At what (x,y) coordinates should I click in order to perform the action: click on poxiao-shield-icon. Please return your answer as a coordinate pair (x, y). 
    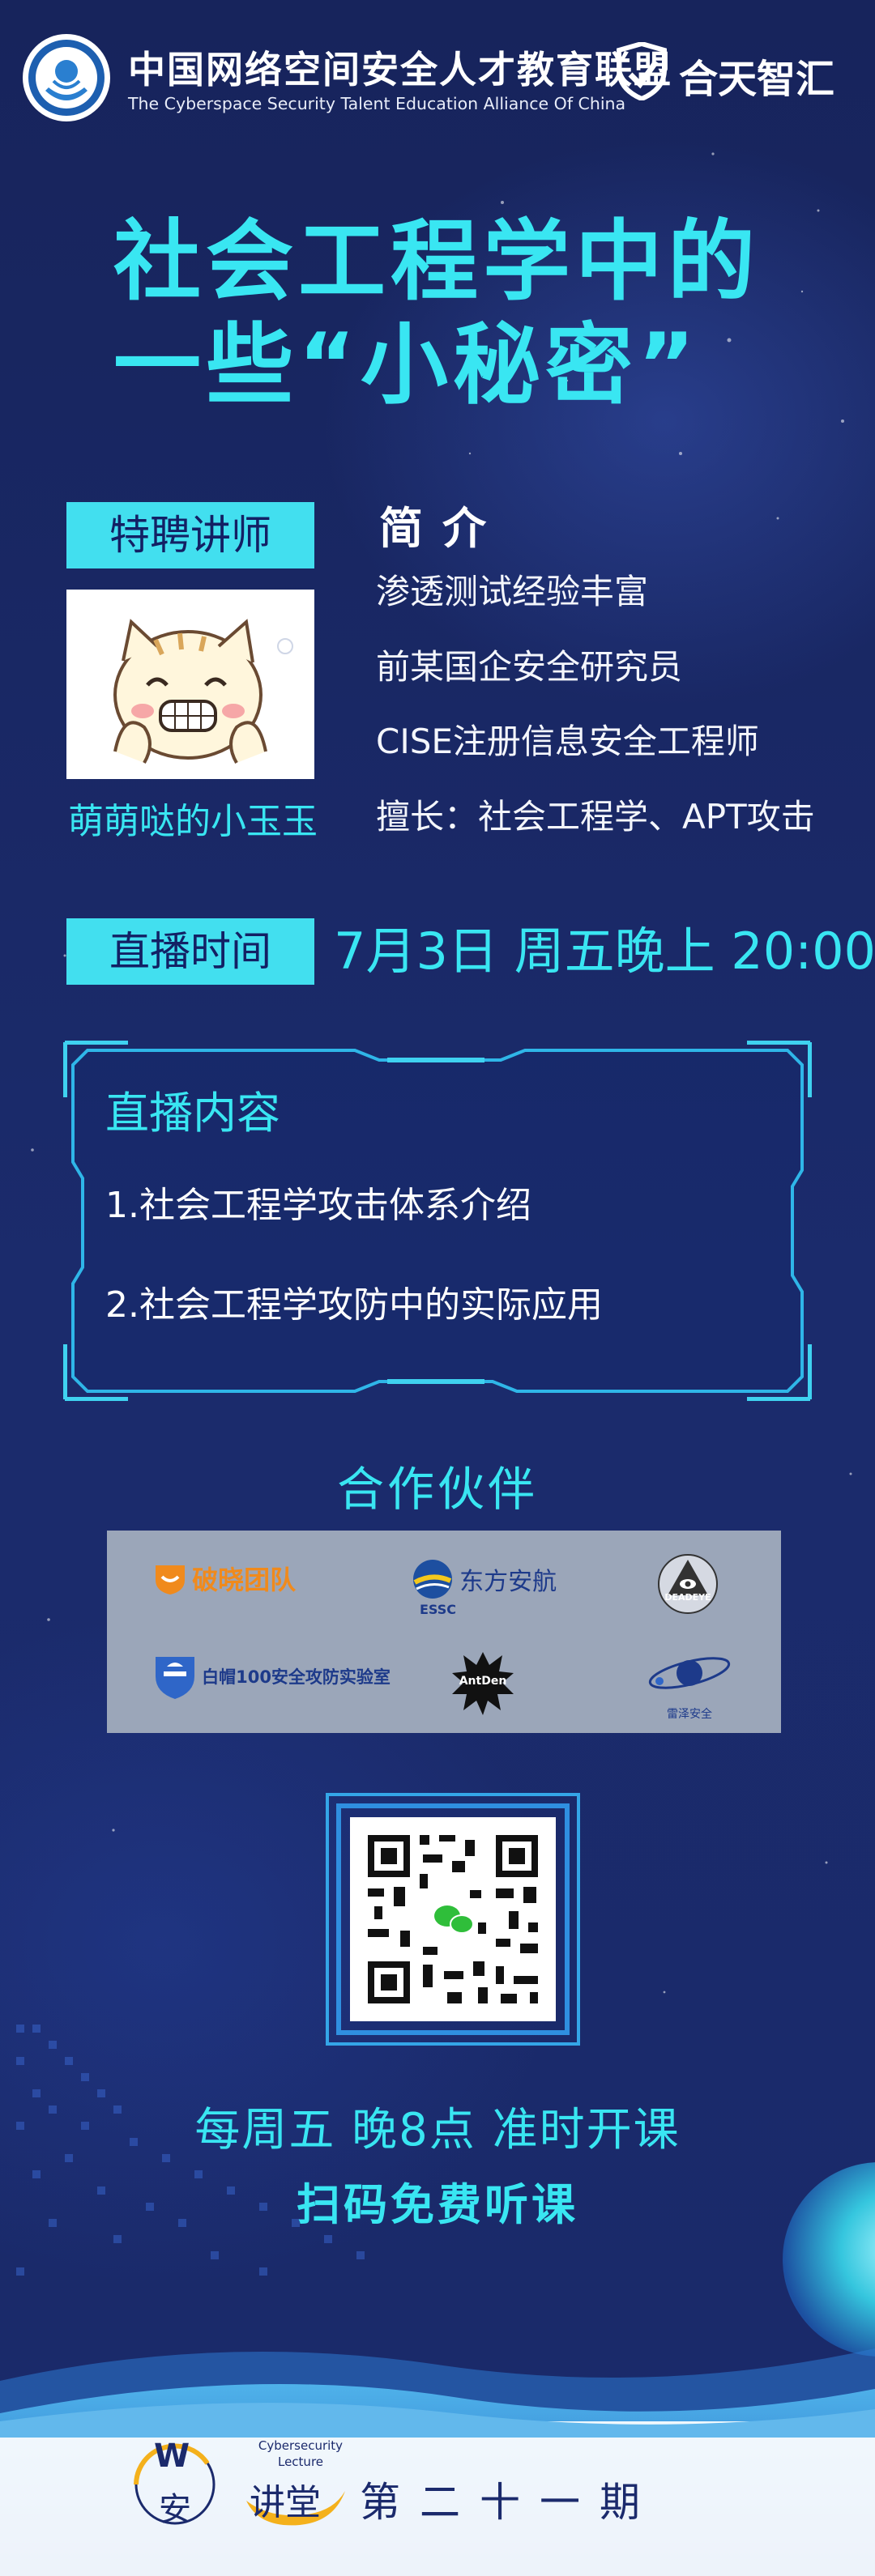
    Looking at the image, I should click on (170, 1580).